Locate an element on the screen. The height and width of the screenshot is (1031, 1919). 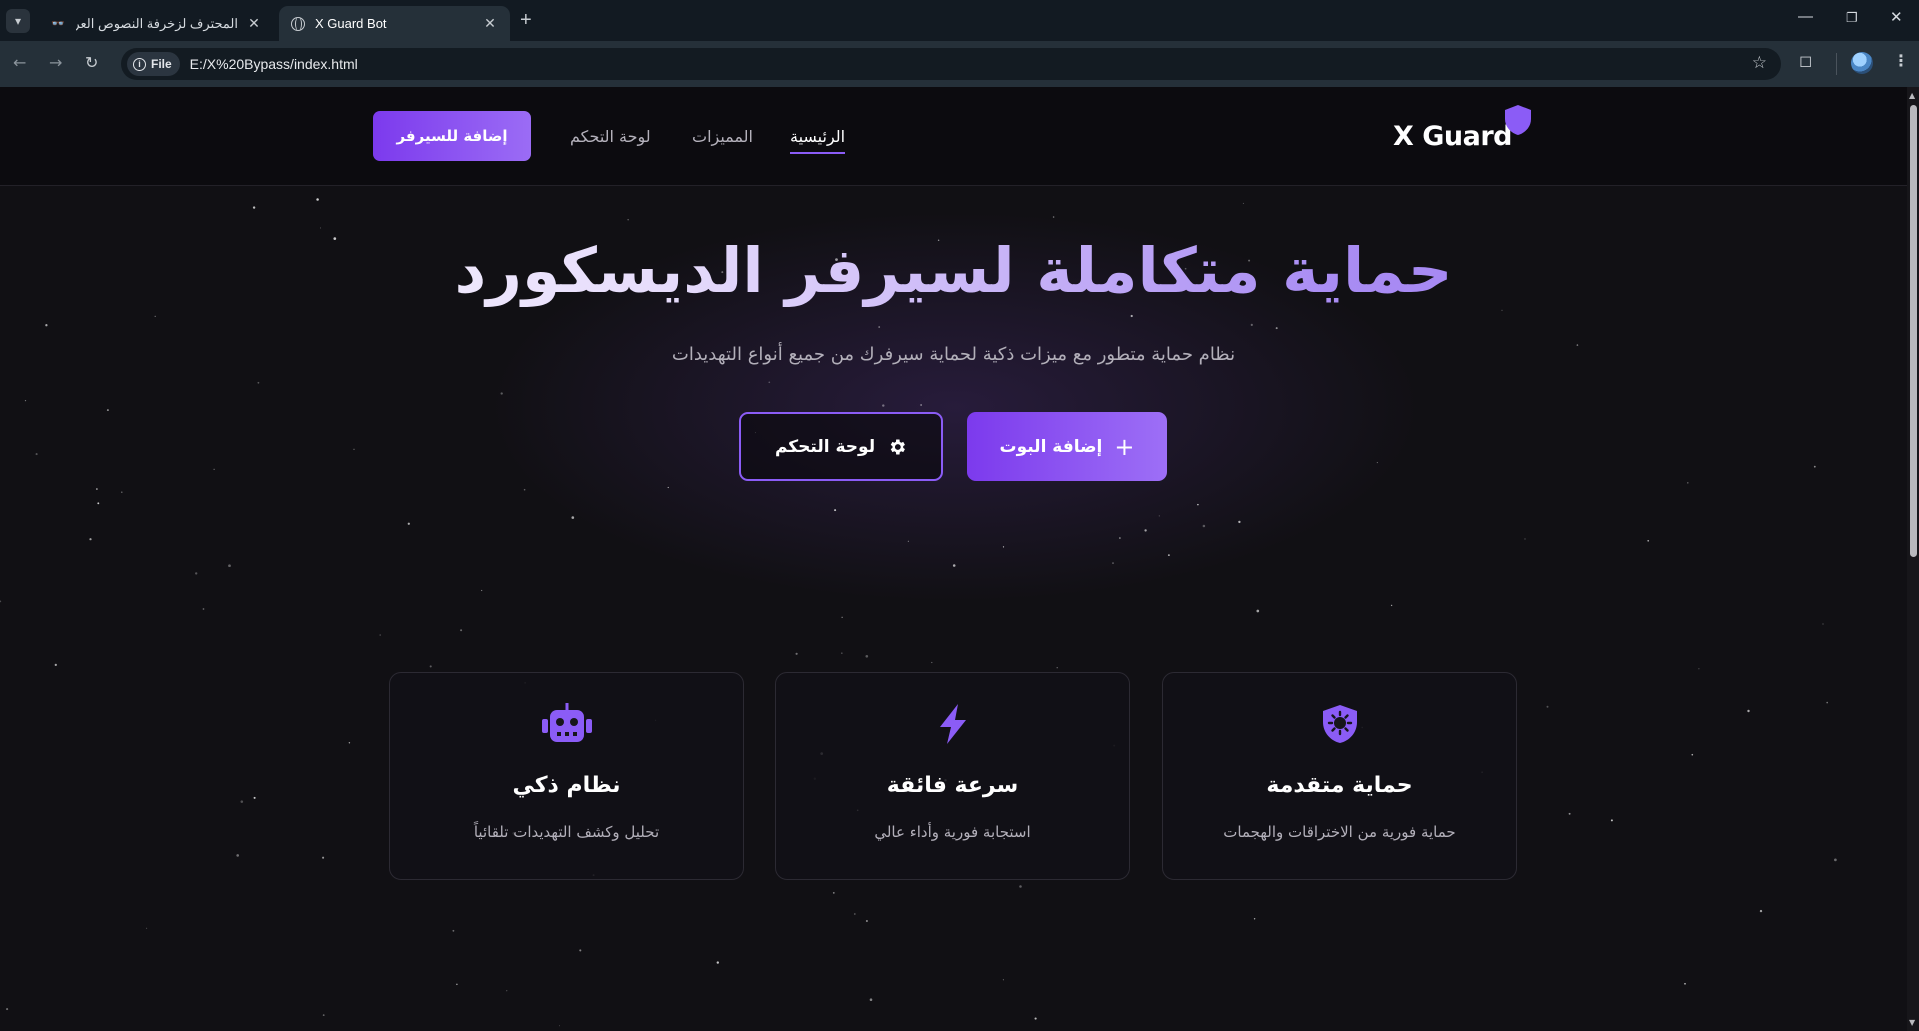
hero-title: حماية متكاملة لسيرفر الديسكورد is located at coordinates (953, 270).